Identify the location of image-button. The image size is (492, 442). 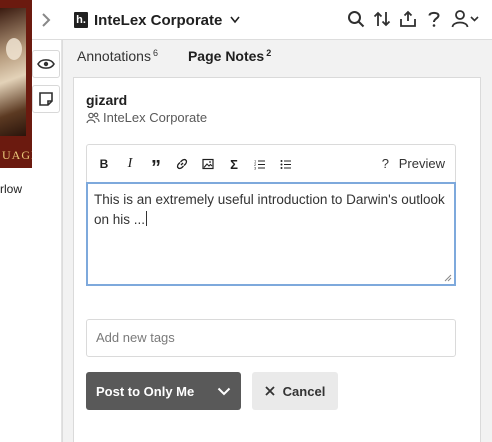
(208, 164).